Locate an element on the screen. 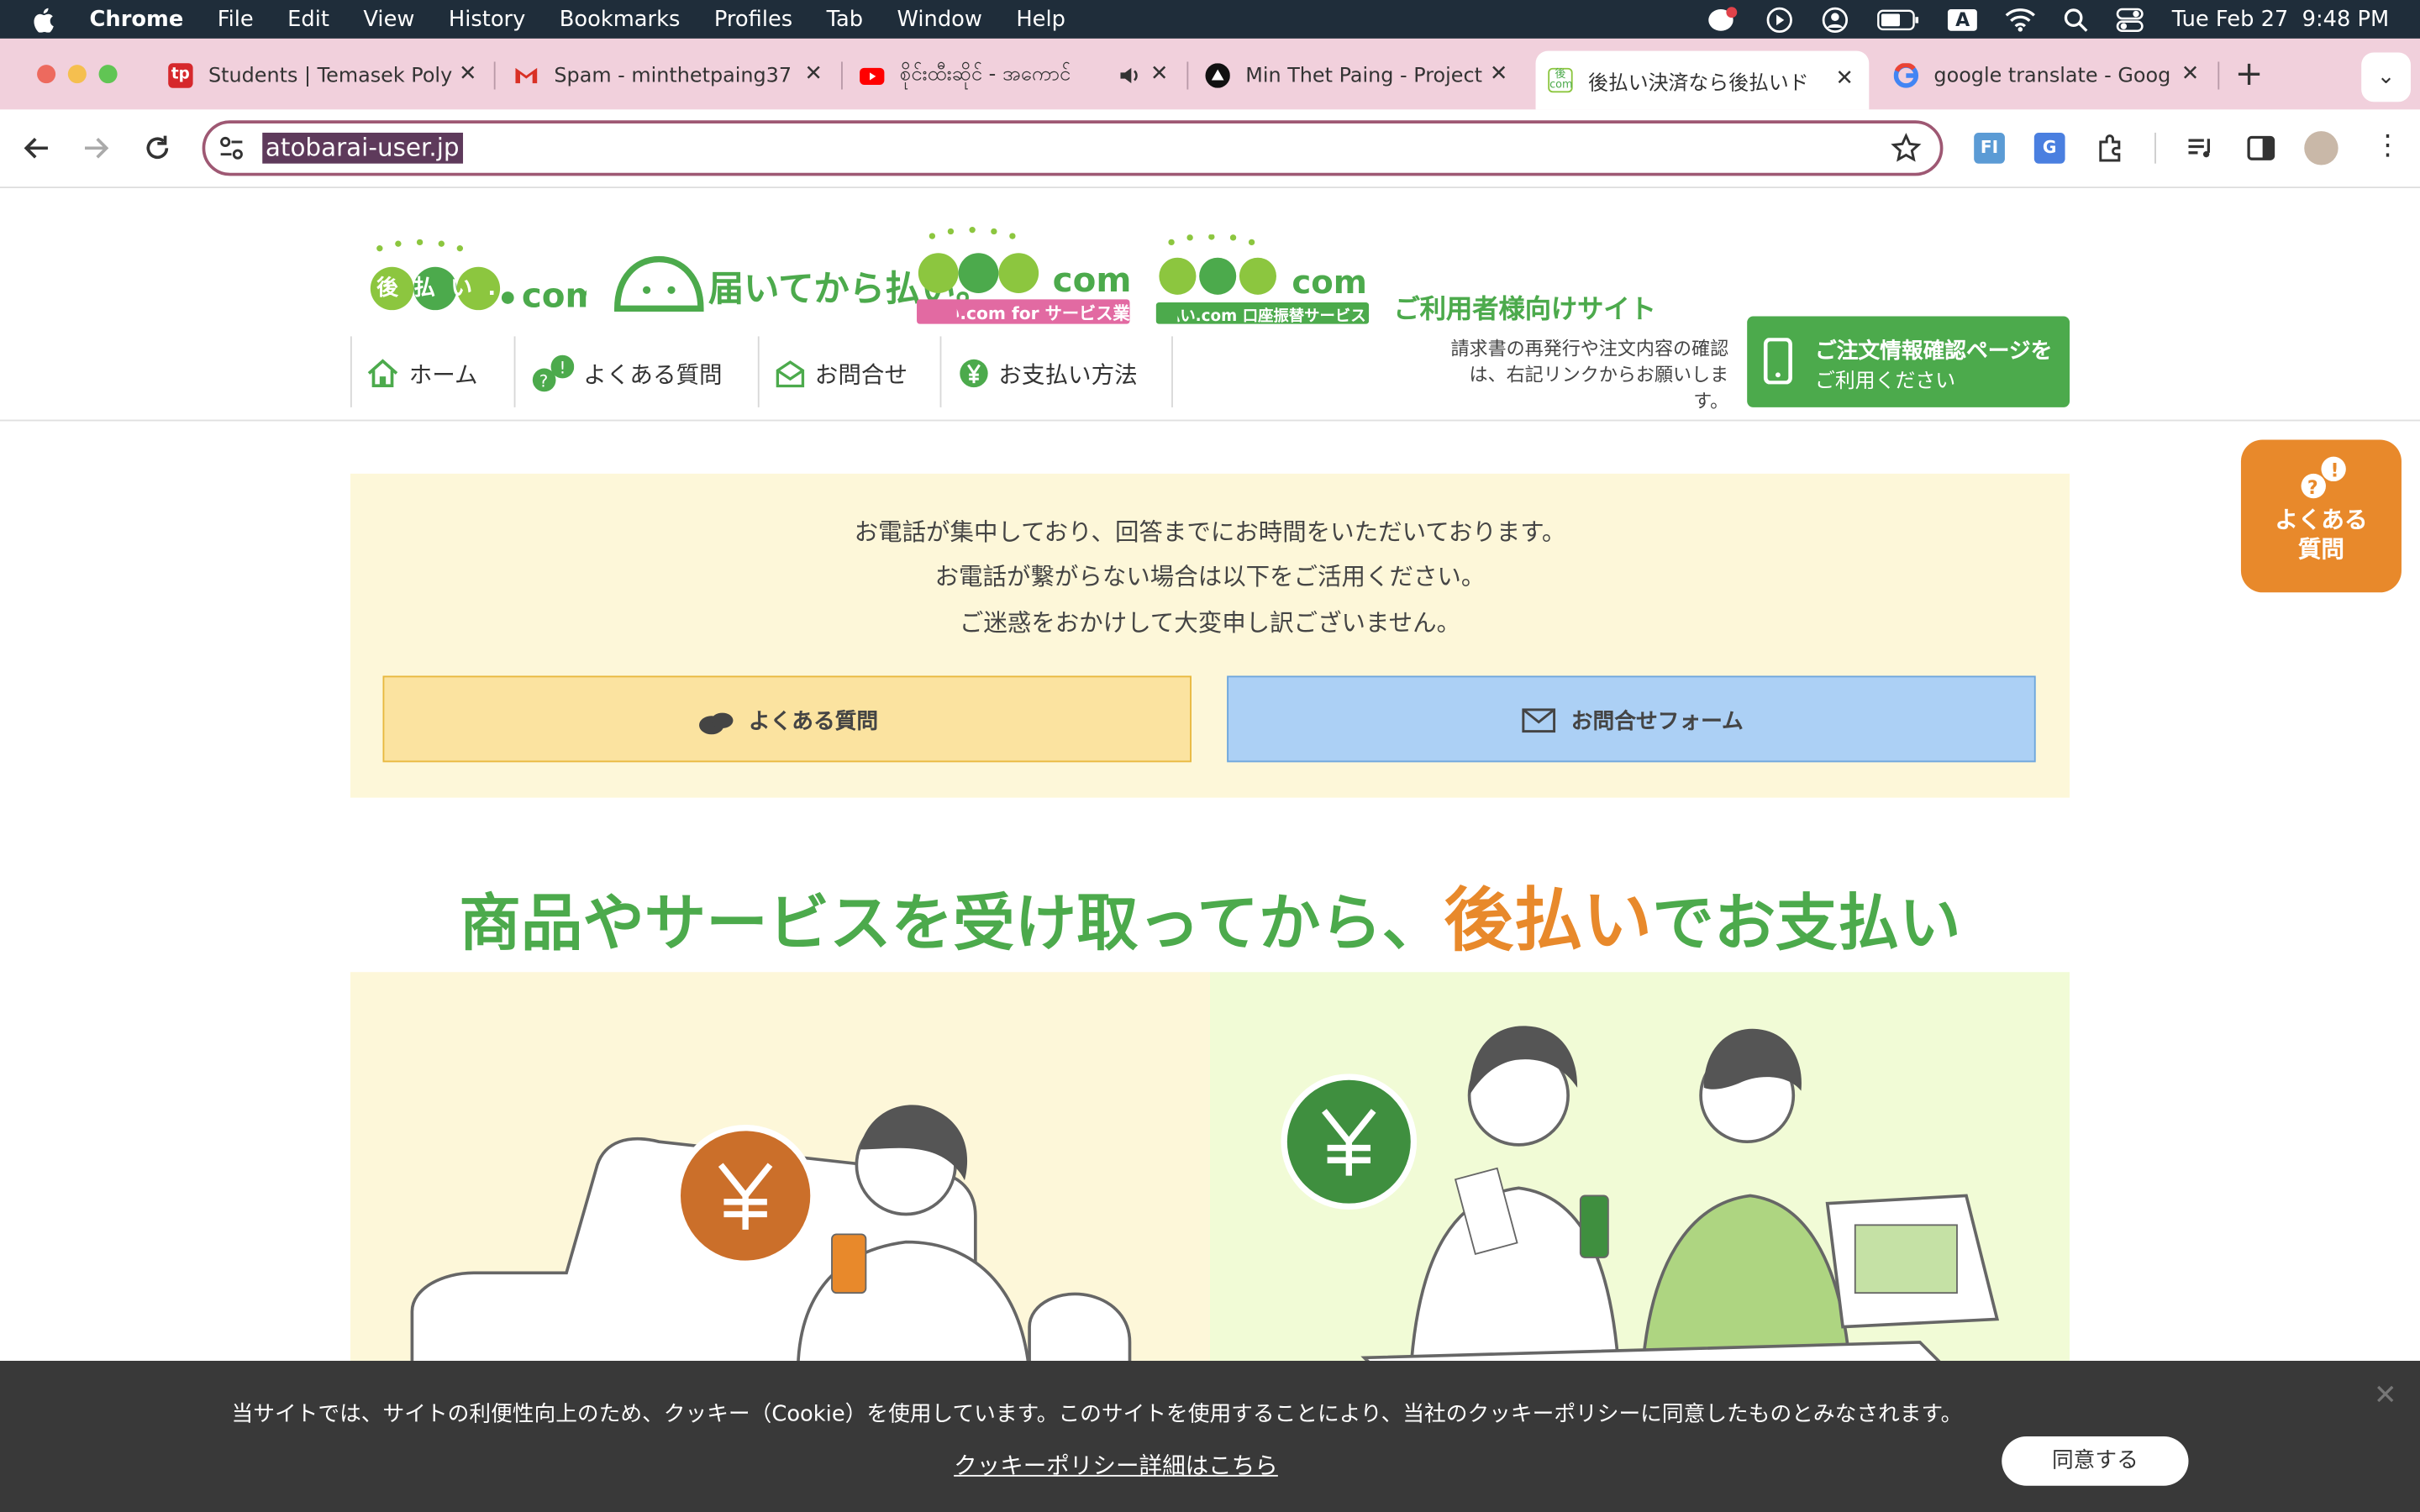  home-icon is located at coordinates (382, 373).